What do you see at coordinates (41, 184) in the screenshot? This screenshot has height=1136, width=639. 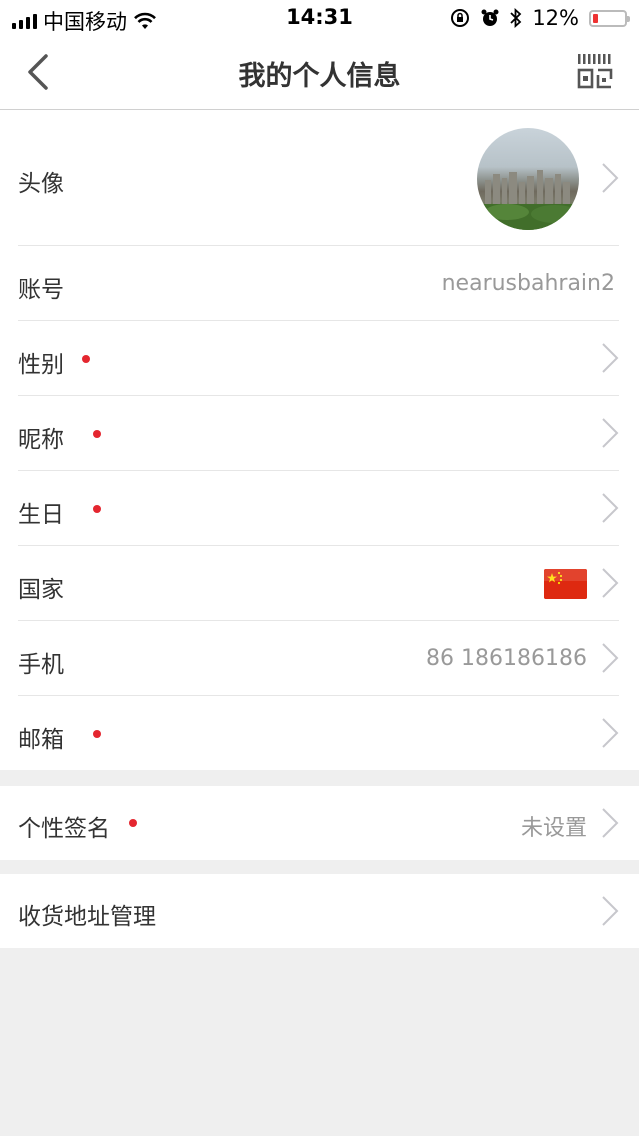 I see `avatar-label: 头像` at bounding box center [41, 184].